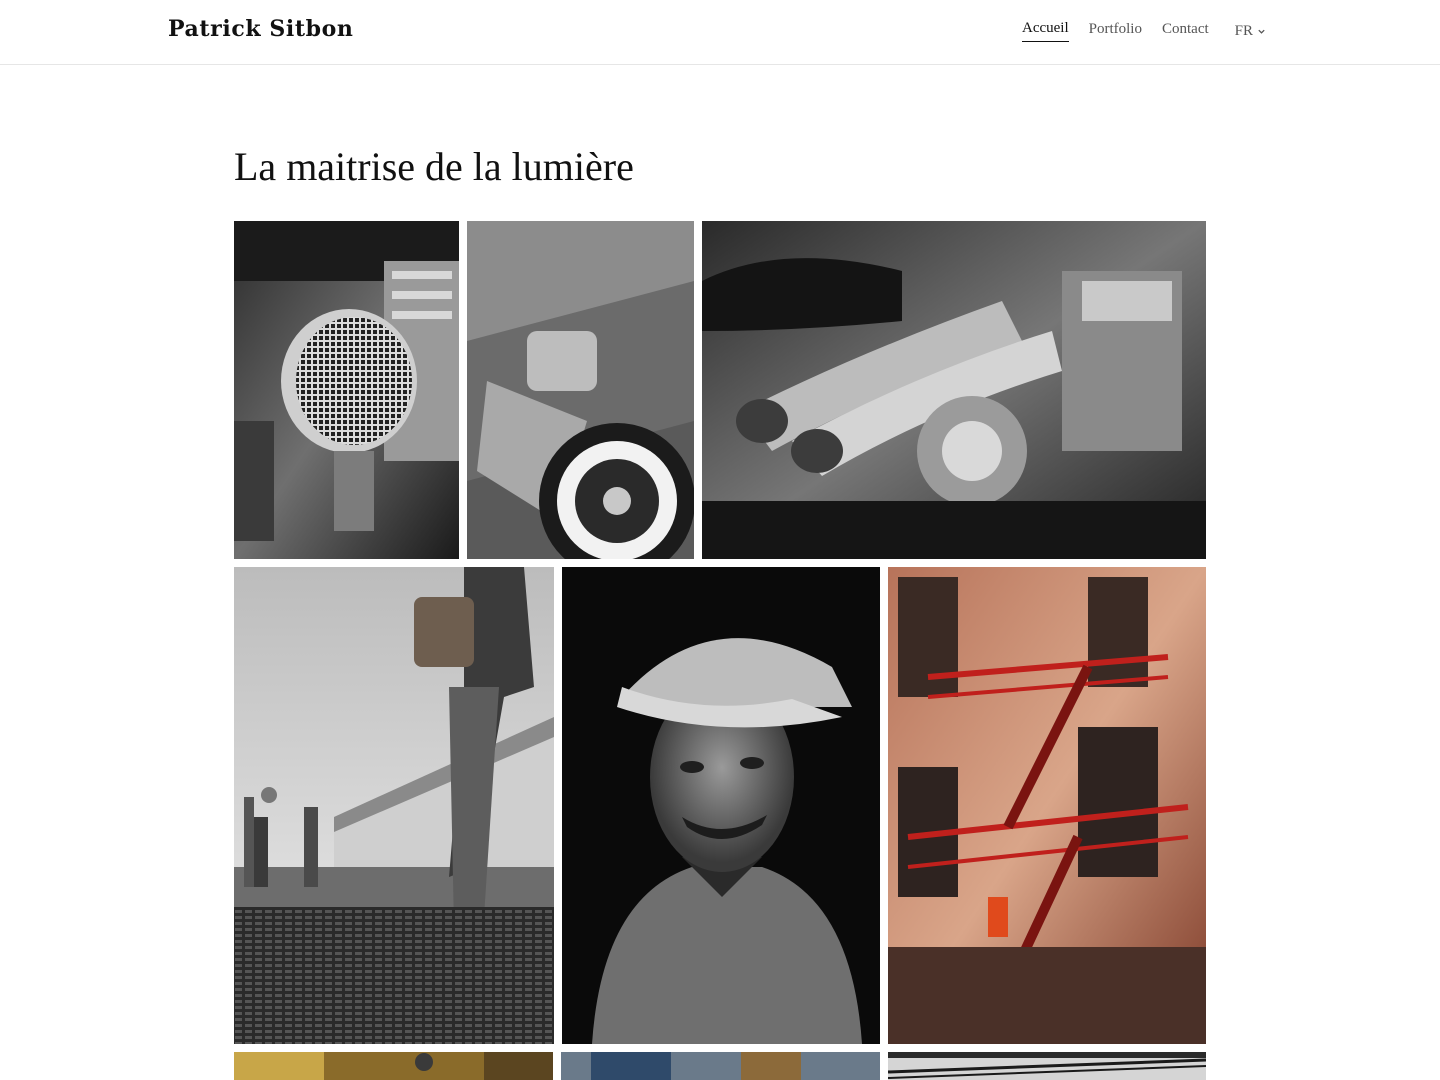 This screenshot has width=1440, height=1080. I want to click on language-selector: FR, so click(1250, 31).